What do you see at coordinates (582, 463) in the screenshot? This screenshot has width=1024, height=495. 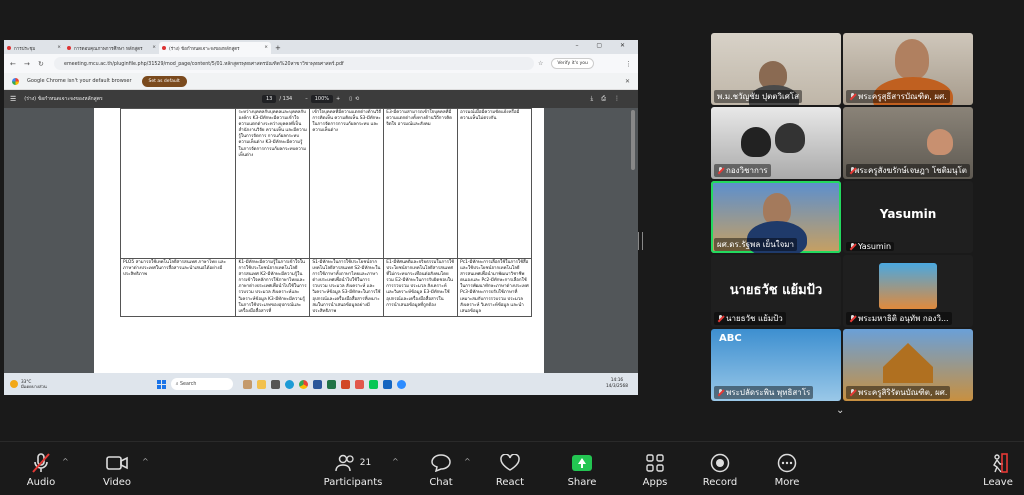 I see `share-screen-icon` at bounding box center [582, 463].